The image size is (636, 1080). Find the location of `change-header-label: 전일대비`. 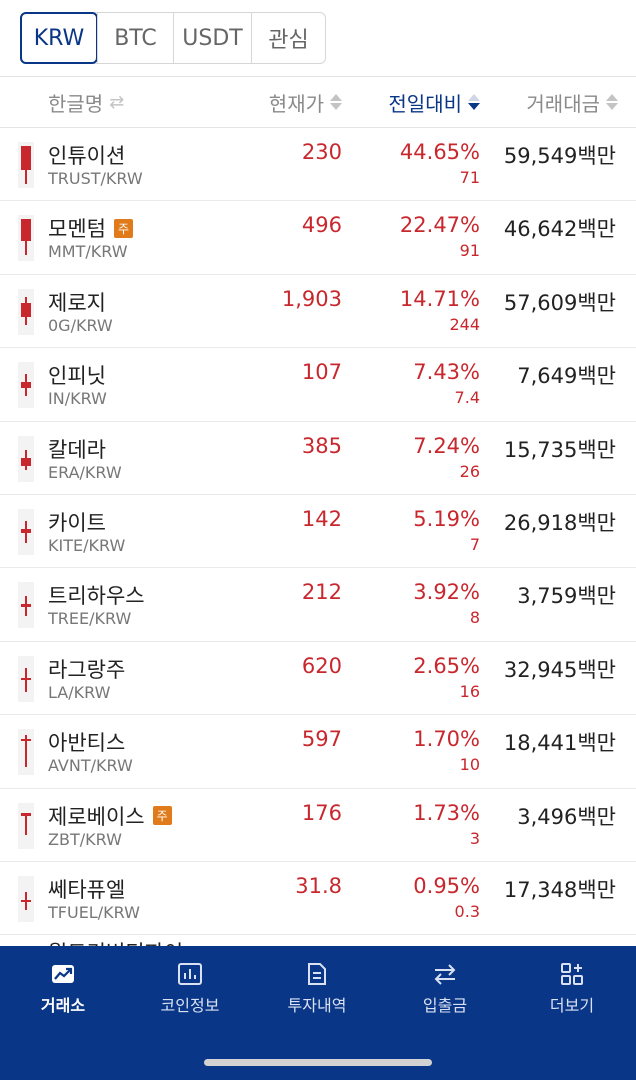

change-header-label: 전일대비 is located at coordinates (425, 103).